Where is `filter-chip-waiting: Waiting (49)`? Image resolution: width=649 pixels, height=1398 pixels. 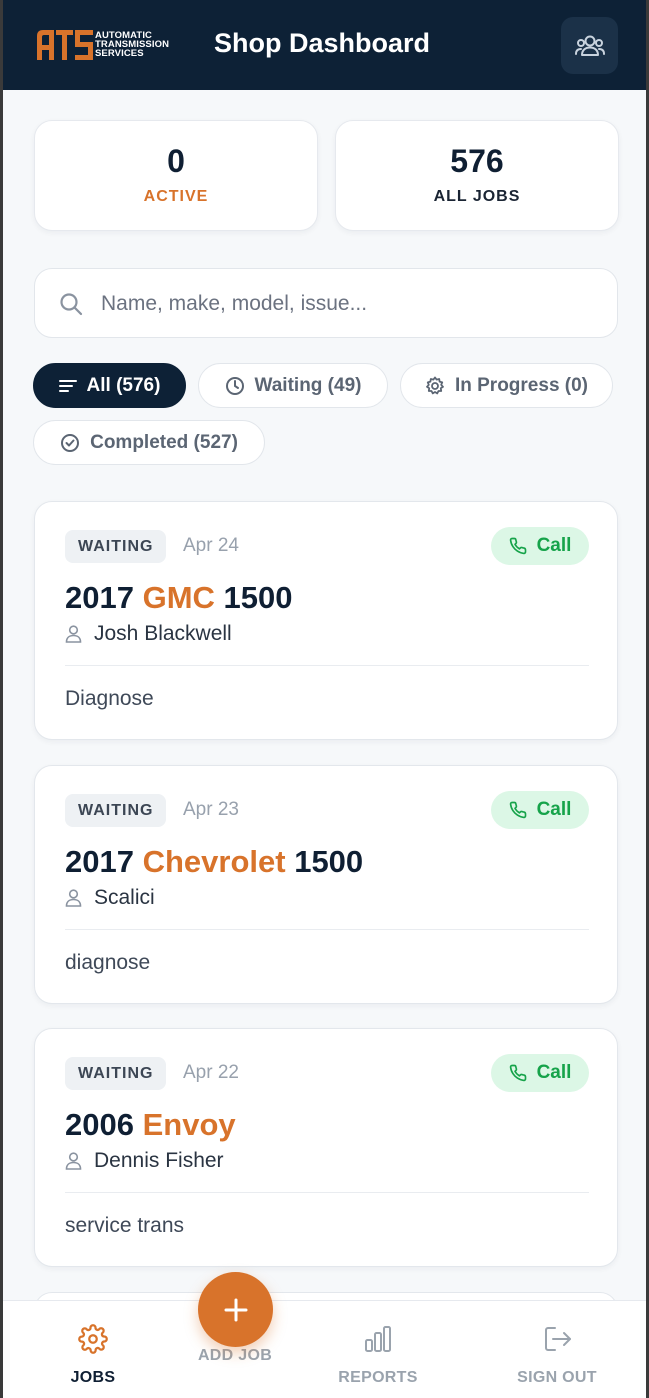 filter-chip-waiting: Waiting (49) is located at coordinates (293, 385).